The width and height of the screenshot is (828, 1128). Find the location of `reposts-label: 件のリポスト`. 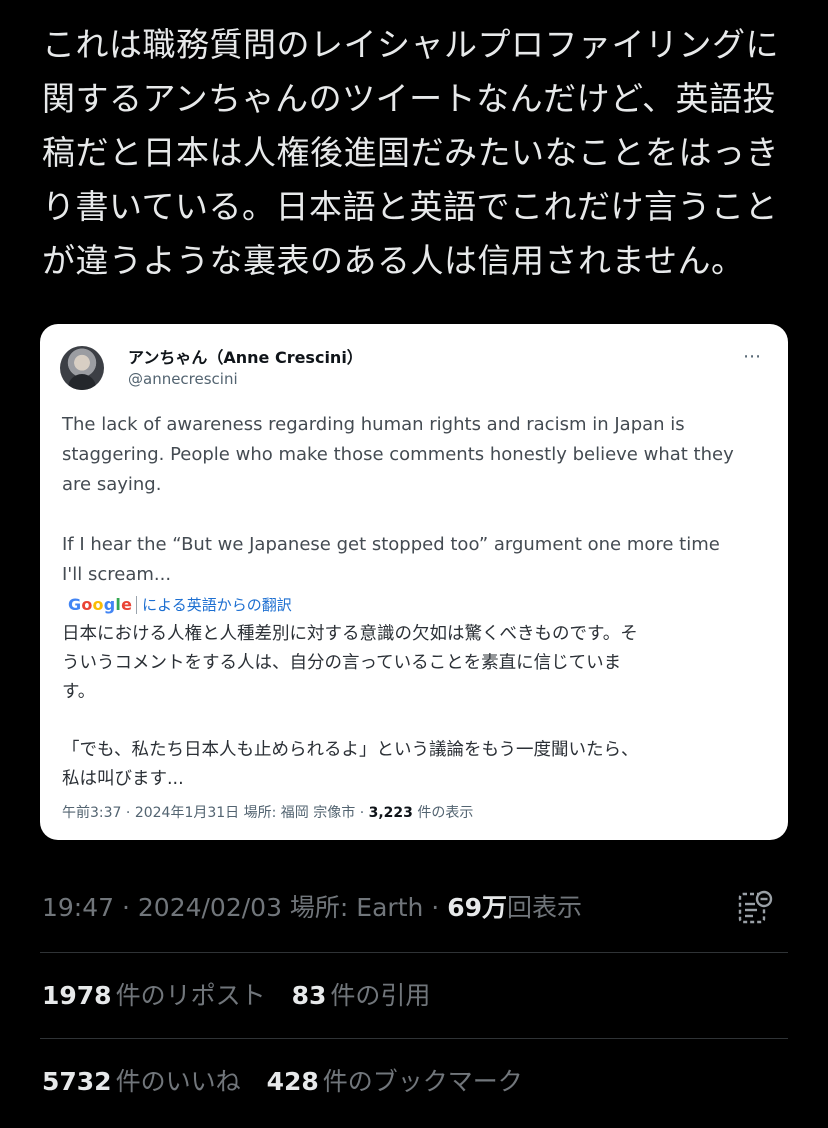

reposts-label: 件のリポスト is located at coordinates (190, 995).